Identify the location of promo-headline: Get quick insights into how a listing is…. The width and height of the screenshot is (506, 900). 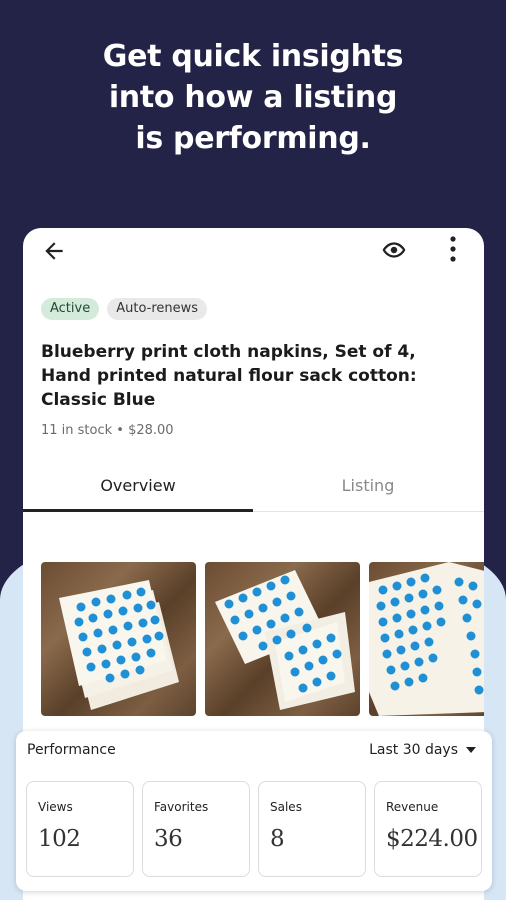
(253, 97).